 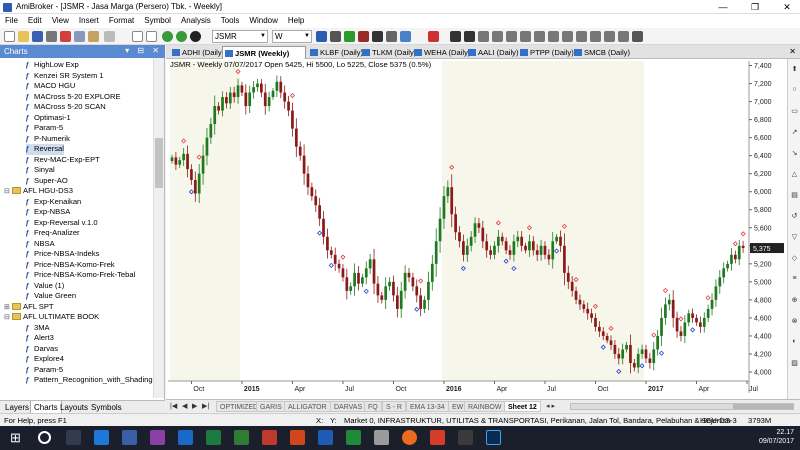 What do you see at coordinates (388, 52) in the screenshot?
I see `chart-tab-tlkm: TLKM (Daily)` at bounding box center [388, 52].